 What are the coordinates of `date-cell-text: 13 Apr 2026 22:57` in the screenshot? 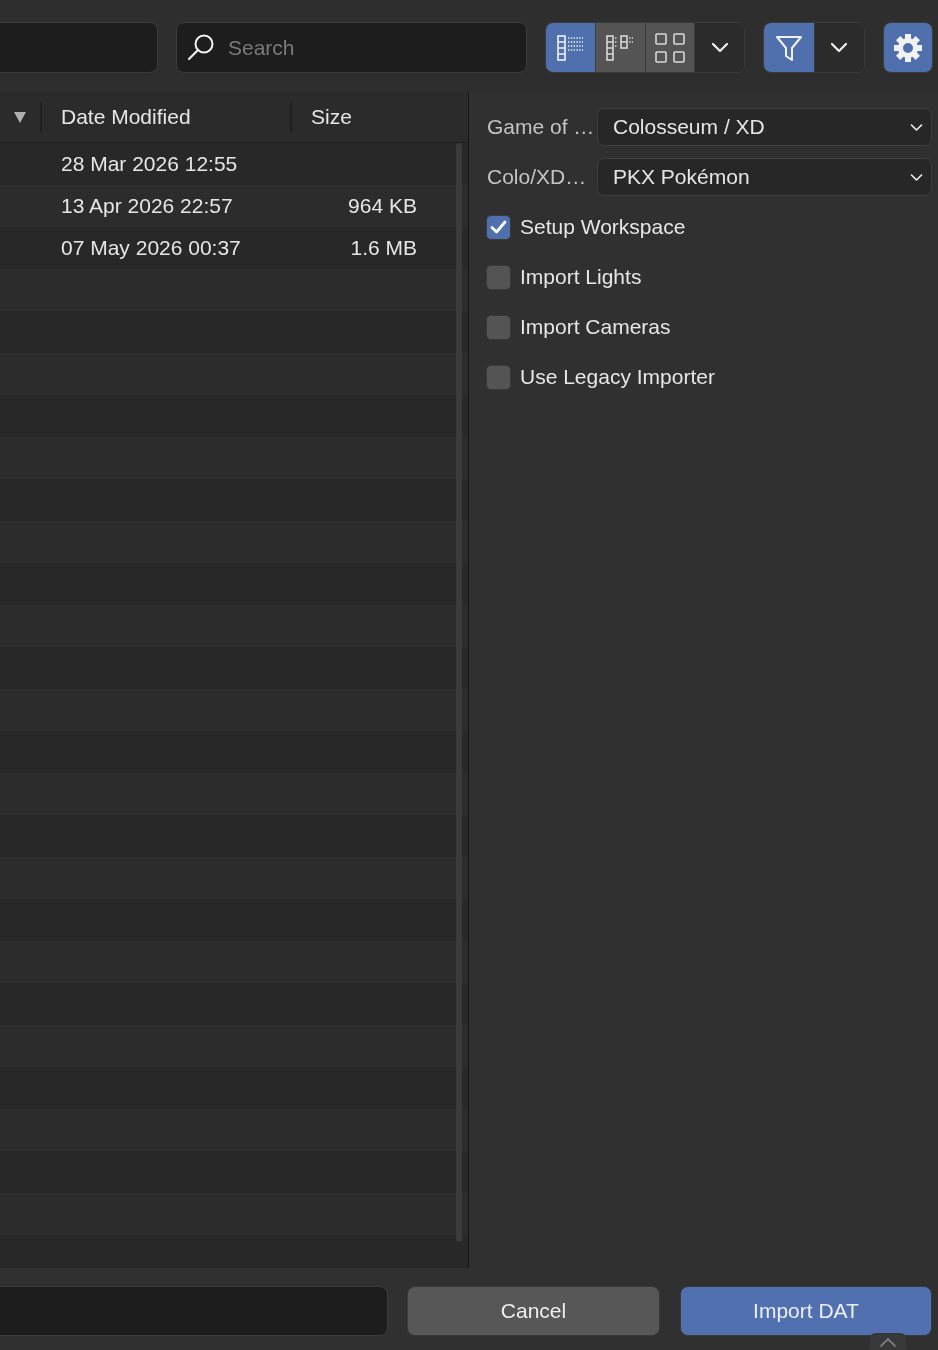 It's located at (147, 206).